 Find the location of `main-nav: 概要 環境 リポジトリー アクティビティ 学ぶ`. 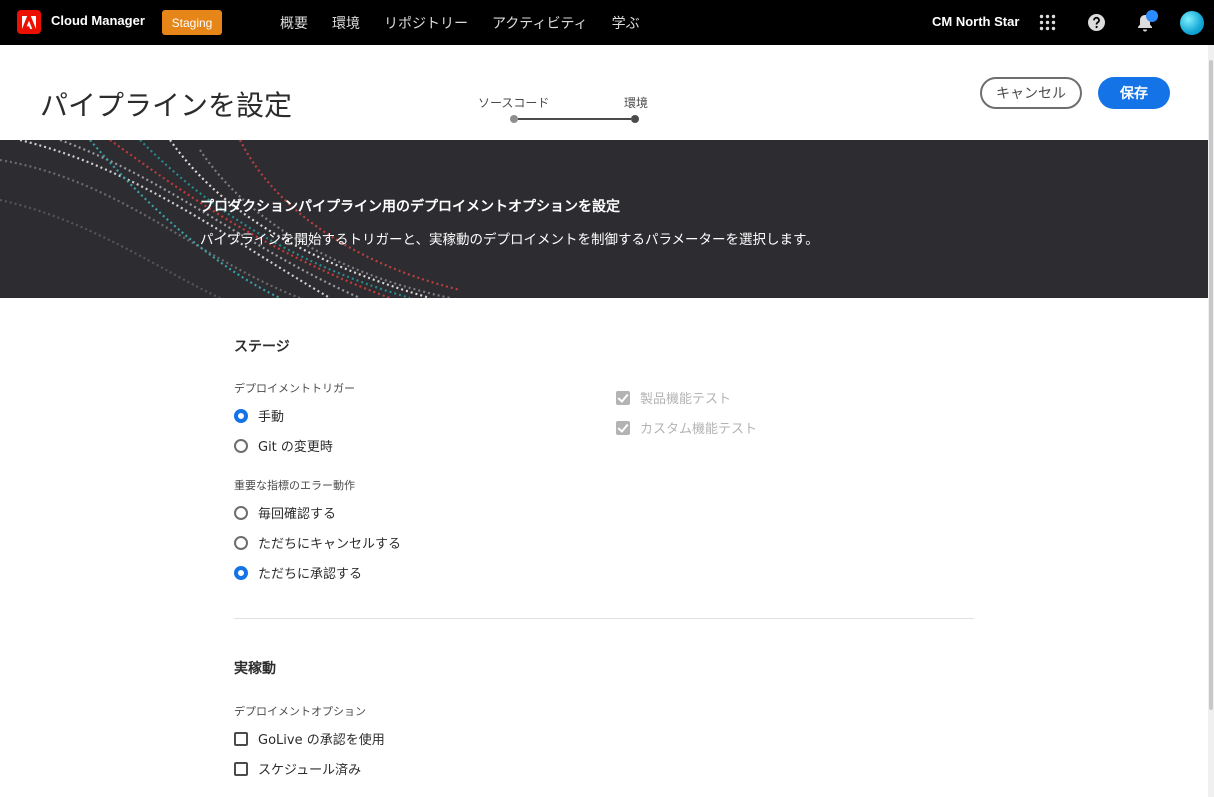

main-nav: 概要 環境 リポジトリー アクティビティ 学ぶ is located at coordinates (460, 23).